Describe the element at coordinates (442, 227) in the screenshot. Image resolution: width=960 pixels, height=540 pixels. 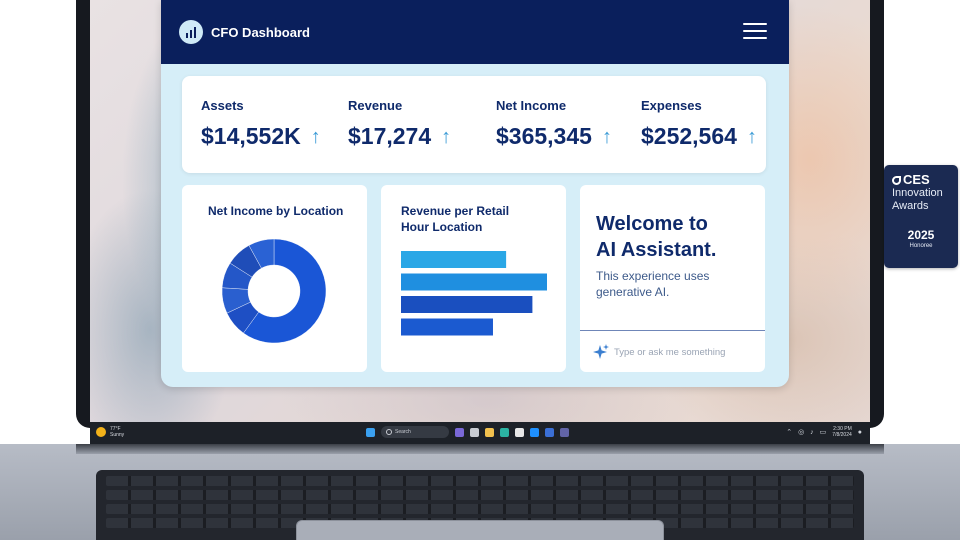
I see `card-title-line: Hour Location` at that location.